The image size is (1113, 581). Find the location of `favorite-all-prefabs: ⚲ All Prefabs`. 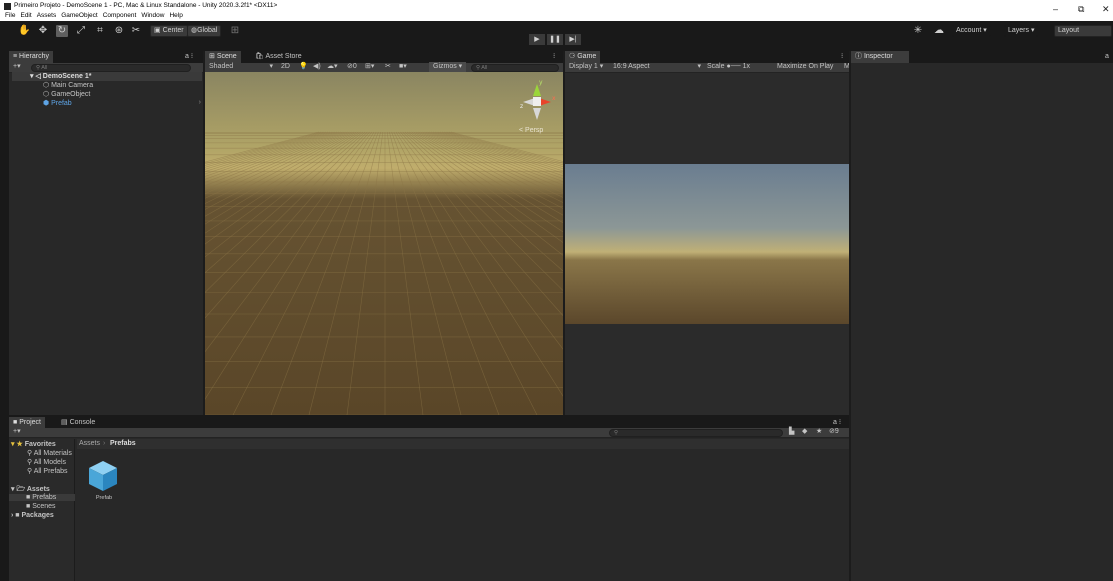

favorite-all-prefabs: ⚲ All Prefabs is located at coordinates (47, 471).